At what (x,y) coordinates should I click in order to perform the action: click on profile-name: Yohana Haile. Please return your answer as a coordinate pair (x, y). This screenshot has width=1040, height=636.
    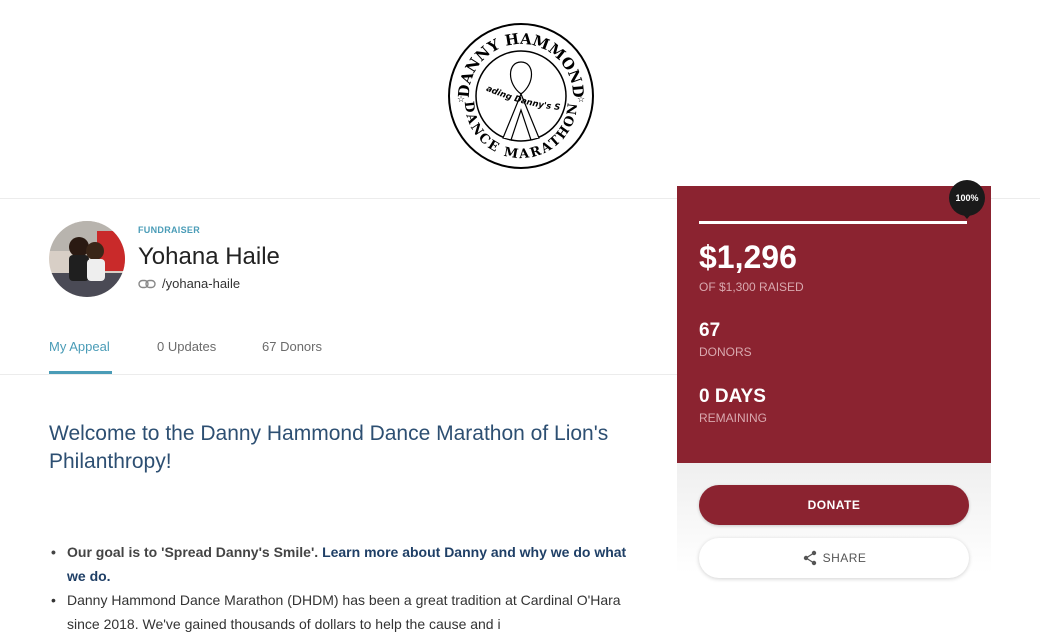
    Looking at the image, I should click on (209, 256).